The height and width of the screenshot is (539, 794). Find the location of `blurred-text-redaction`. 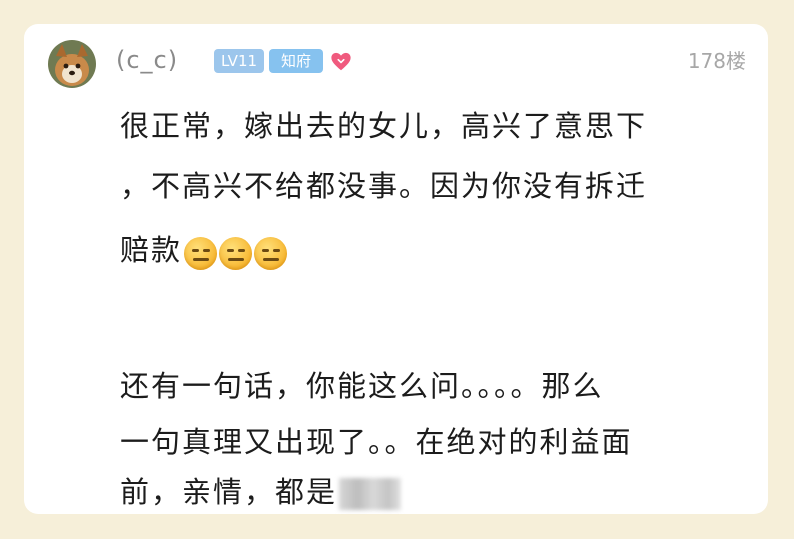

blurred-text-redaction is located at coordinates (370, 494).